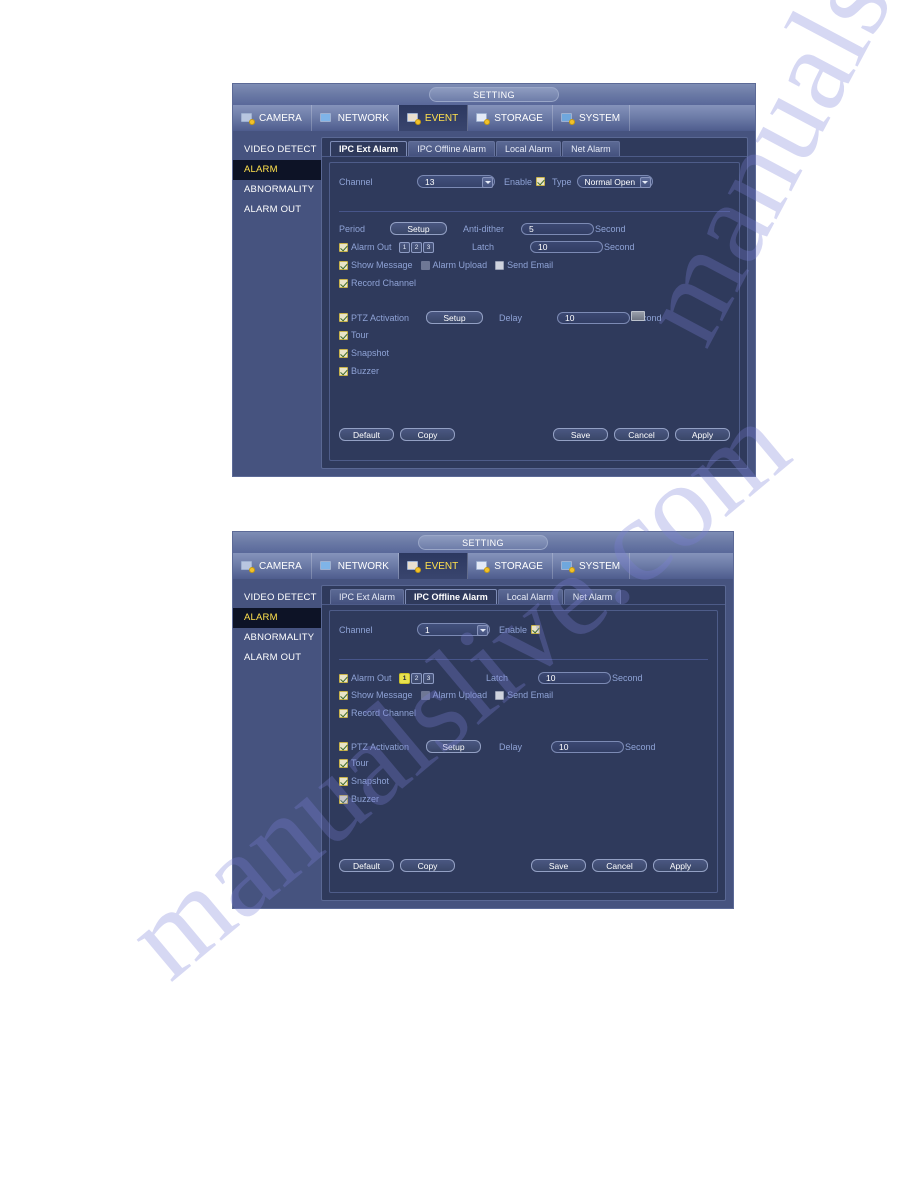  What do you see at coordinates (567, 566) in the screenshot?
I see `system-icon` at bounding box center [567, 566].